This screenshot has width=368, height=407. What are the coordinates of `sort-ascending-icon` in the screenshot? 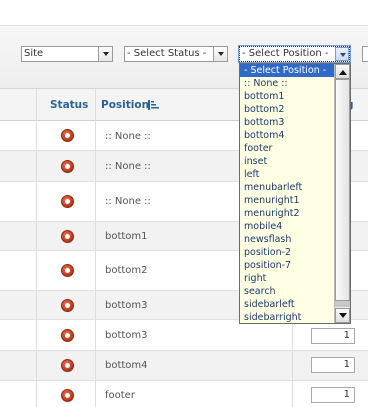 It's located at (154, 105).